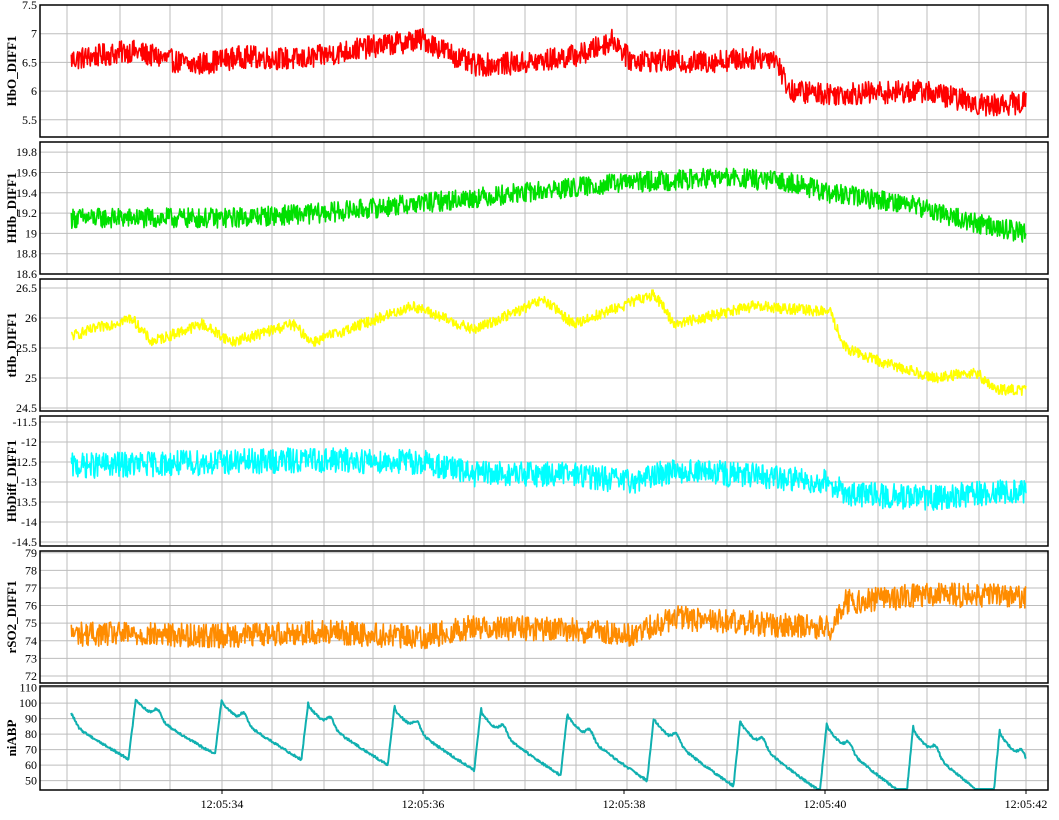 This screenshot has height=820, width=1059. Describe the element at coordinates (11, 208) in the screenshot. I see `y-axis-label: HHb_DIFF1` at that location.